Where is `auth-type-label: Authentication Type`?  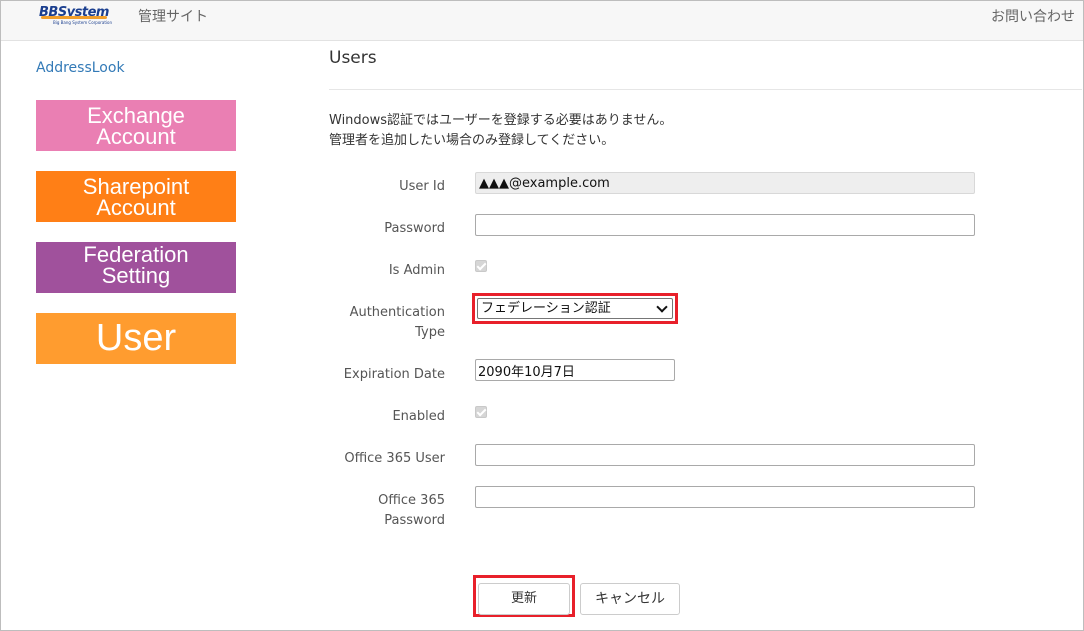 auth-type-label: Authentication Type is located at coordinates (375, 323).